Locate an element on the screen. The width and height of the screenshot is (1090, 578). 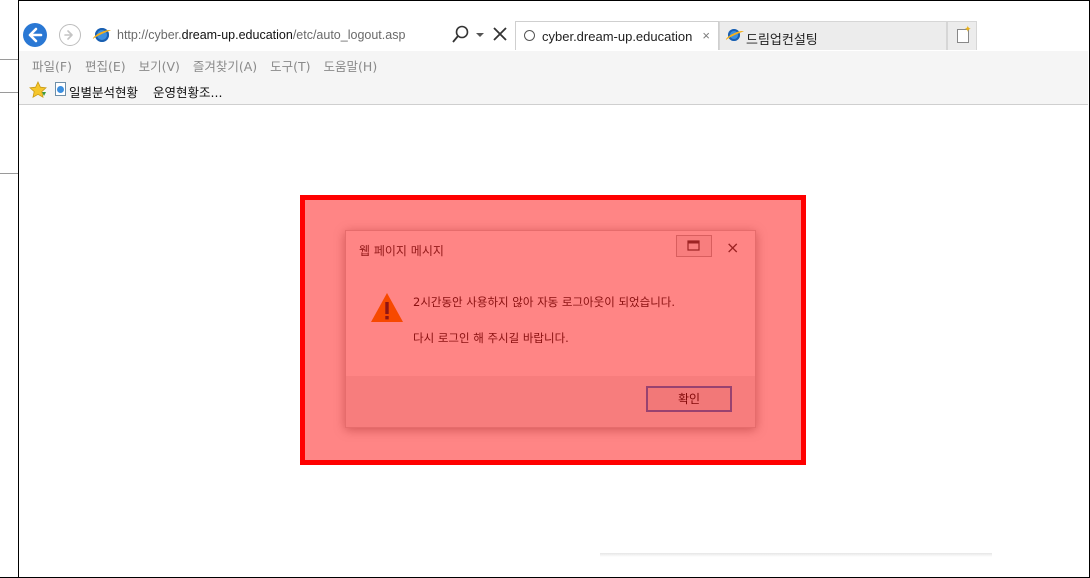
url-path: /etc/auto_logout.asp is located at coordinates (349, 35).